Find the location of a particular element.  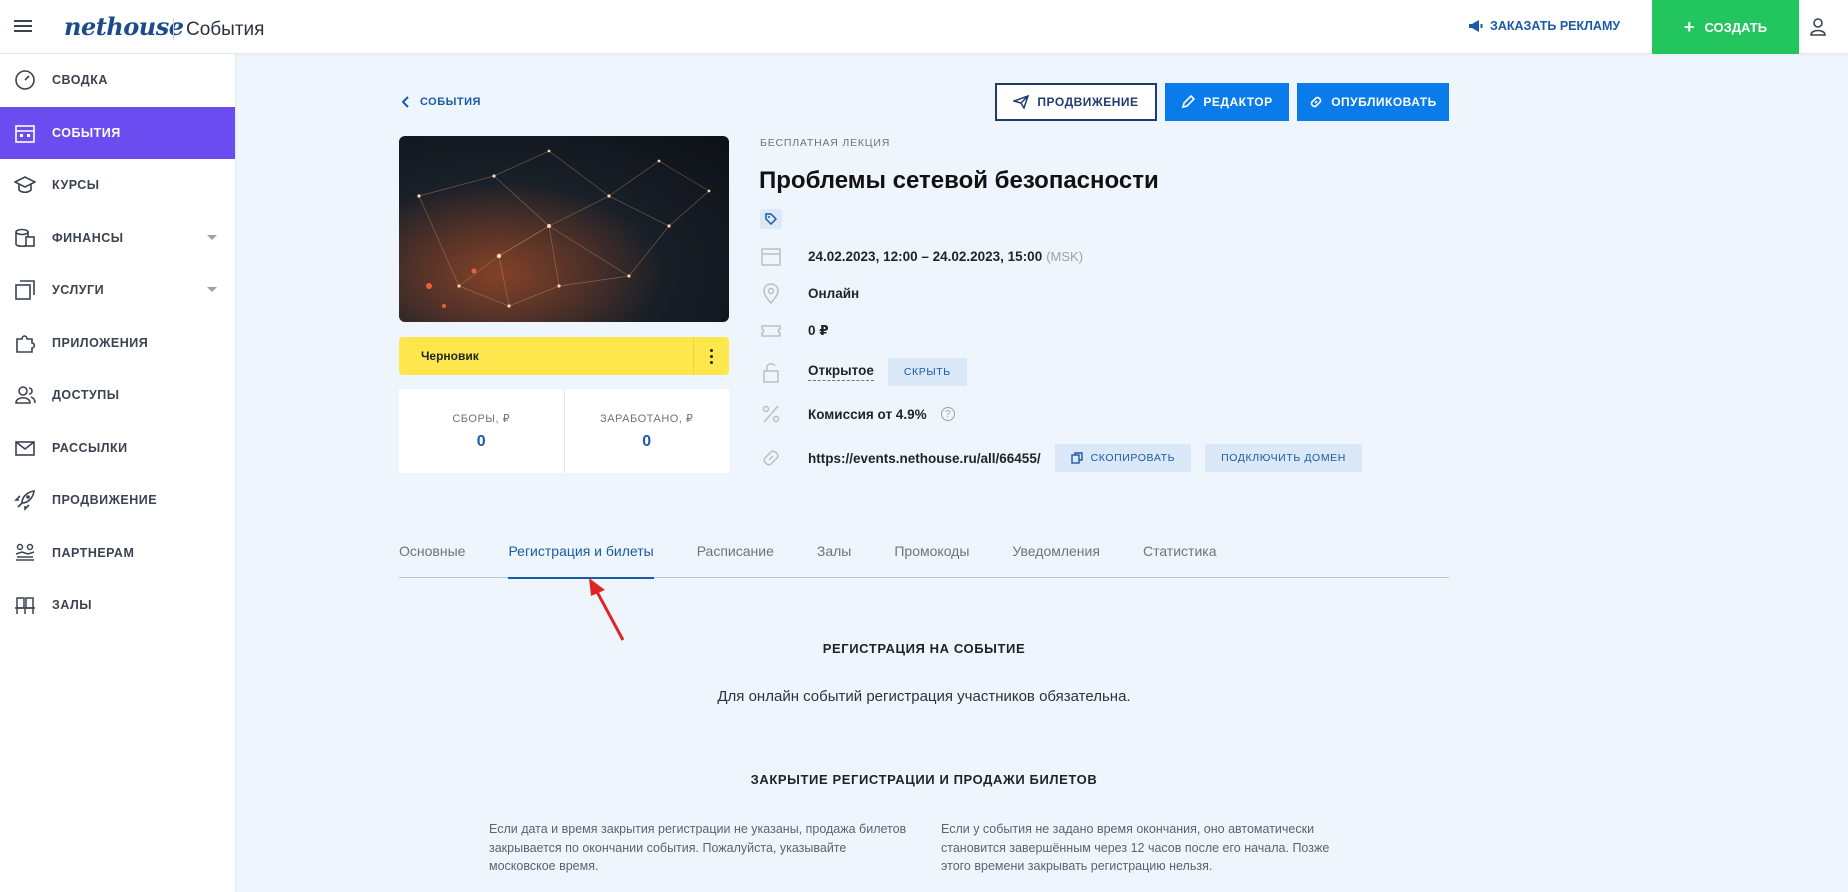

users-icon is located at coordinates (25, 395).